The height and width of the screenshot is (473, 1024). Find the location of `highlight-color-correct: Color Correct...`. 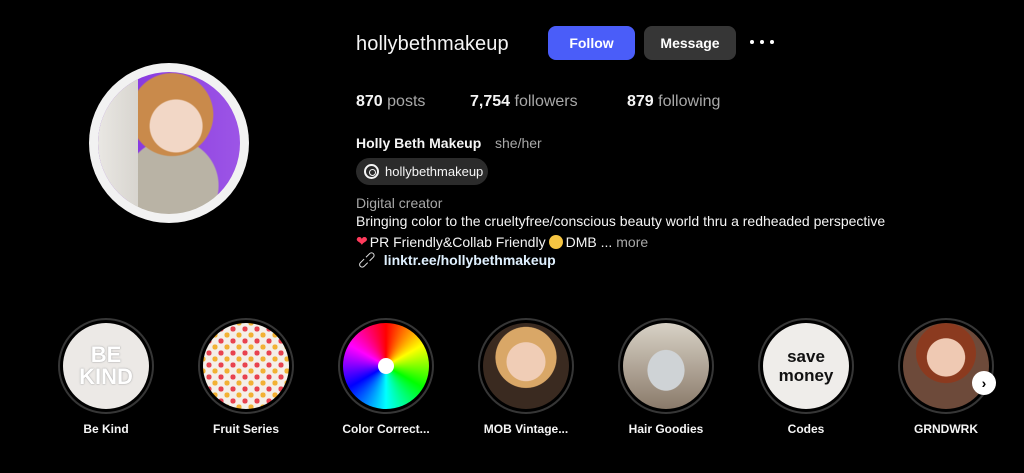

highlight-color-correct: Color Correct... is located at coordinates (386, 377).